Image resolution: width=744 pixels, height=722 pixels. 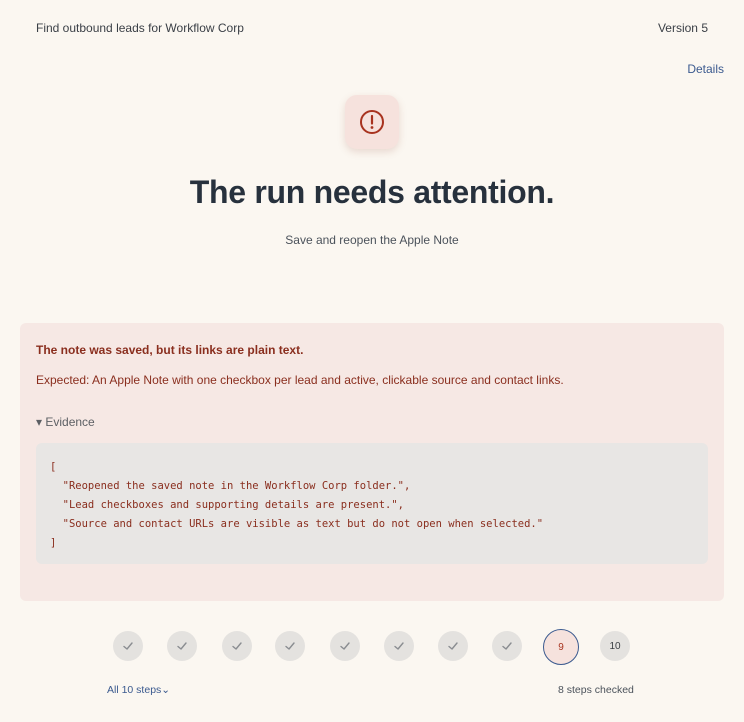 I want to click on version-label: Version 5, so click(x=682, y=28).